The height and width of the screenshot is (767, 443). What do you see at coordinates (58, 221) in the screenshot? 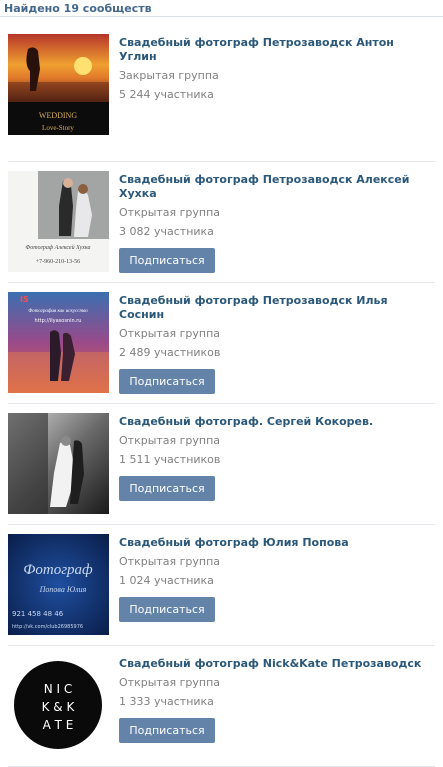
I see `community-avatar-khukhka: Фотограф Алексей Хухка +7-960-210-13-56` at bounding box center [58, 221].